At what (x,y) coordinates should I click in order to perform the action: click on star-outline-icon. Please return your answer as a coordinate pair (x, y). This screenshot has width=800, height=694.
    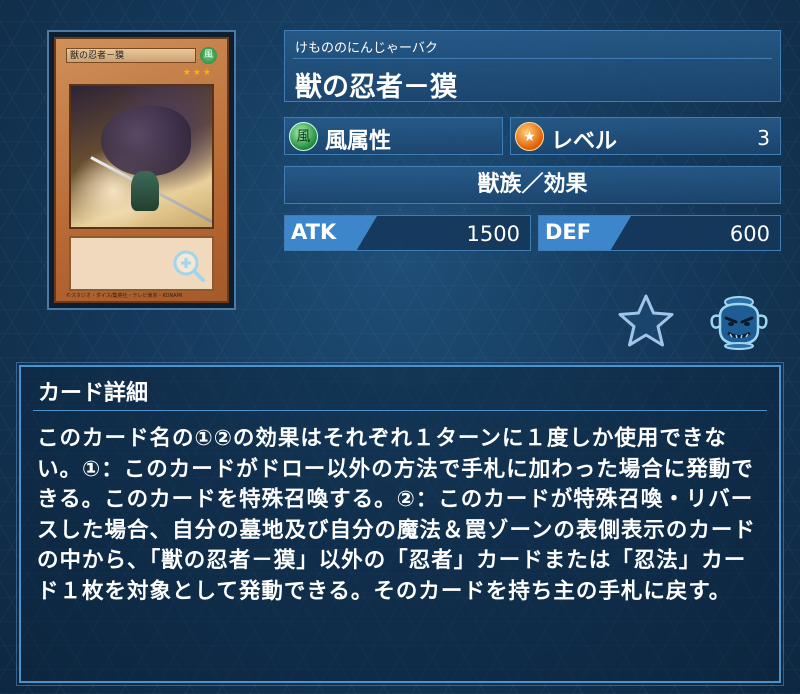
    Looking at the image, I should click on (646, 320).